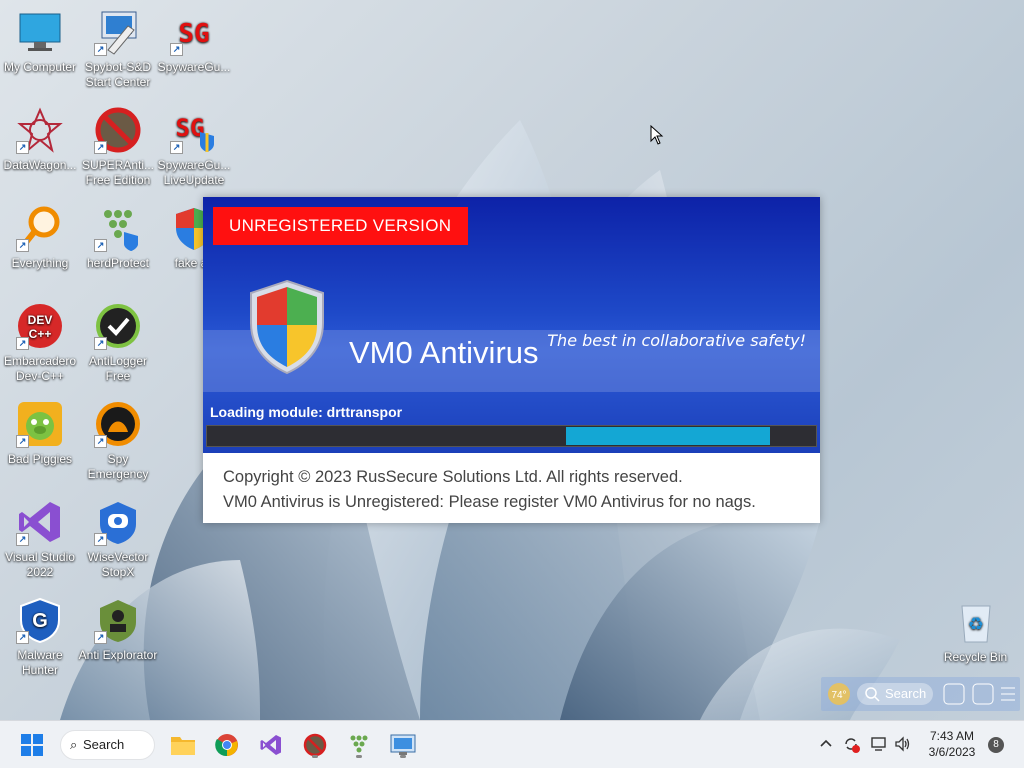 The image size is (1024, 768). I want to click on desktop-icon-label: herdProtect, so click(118, 263).